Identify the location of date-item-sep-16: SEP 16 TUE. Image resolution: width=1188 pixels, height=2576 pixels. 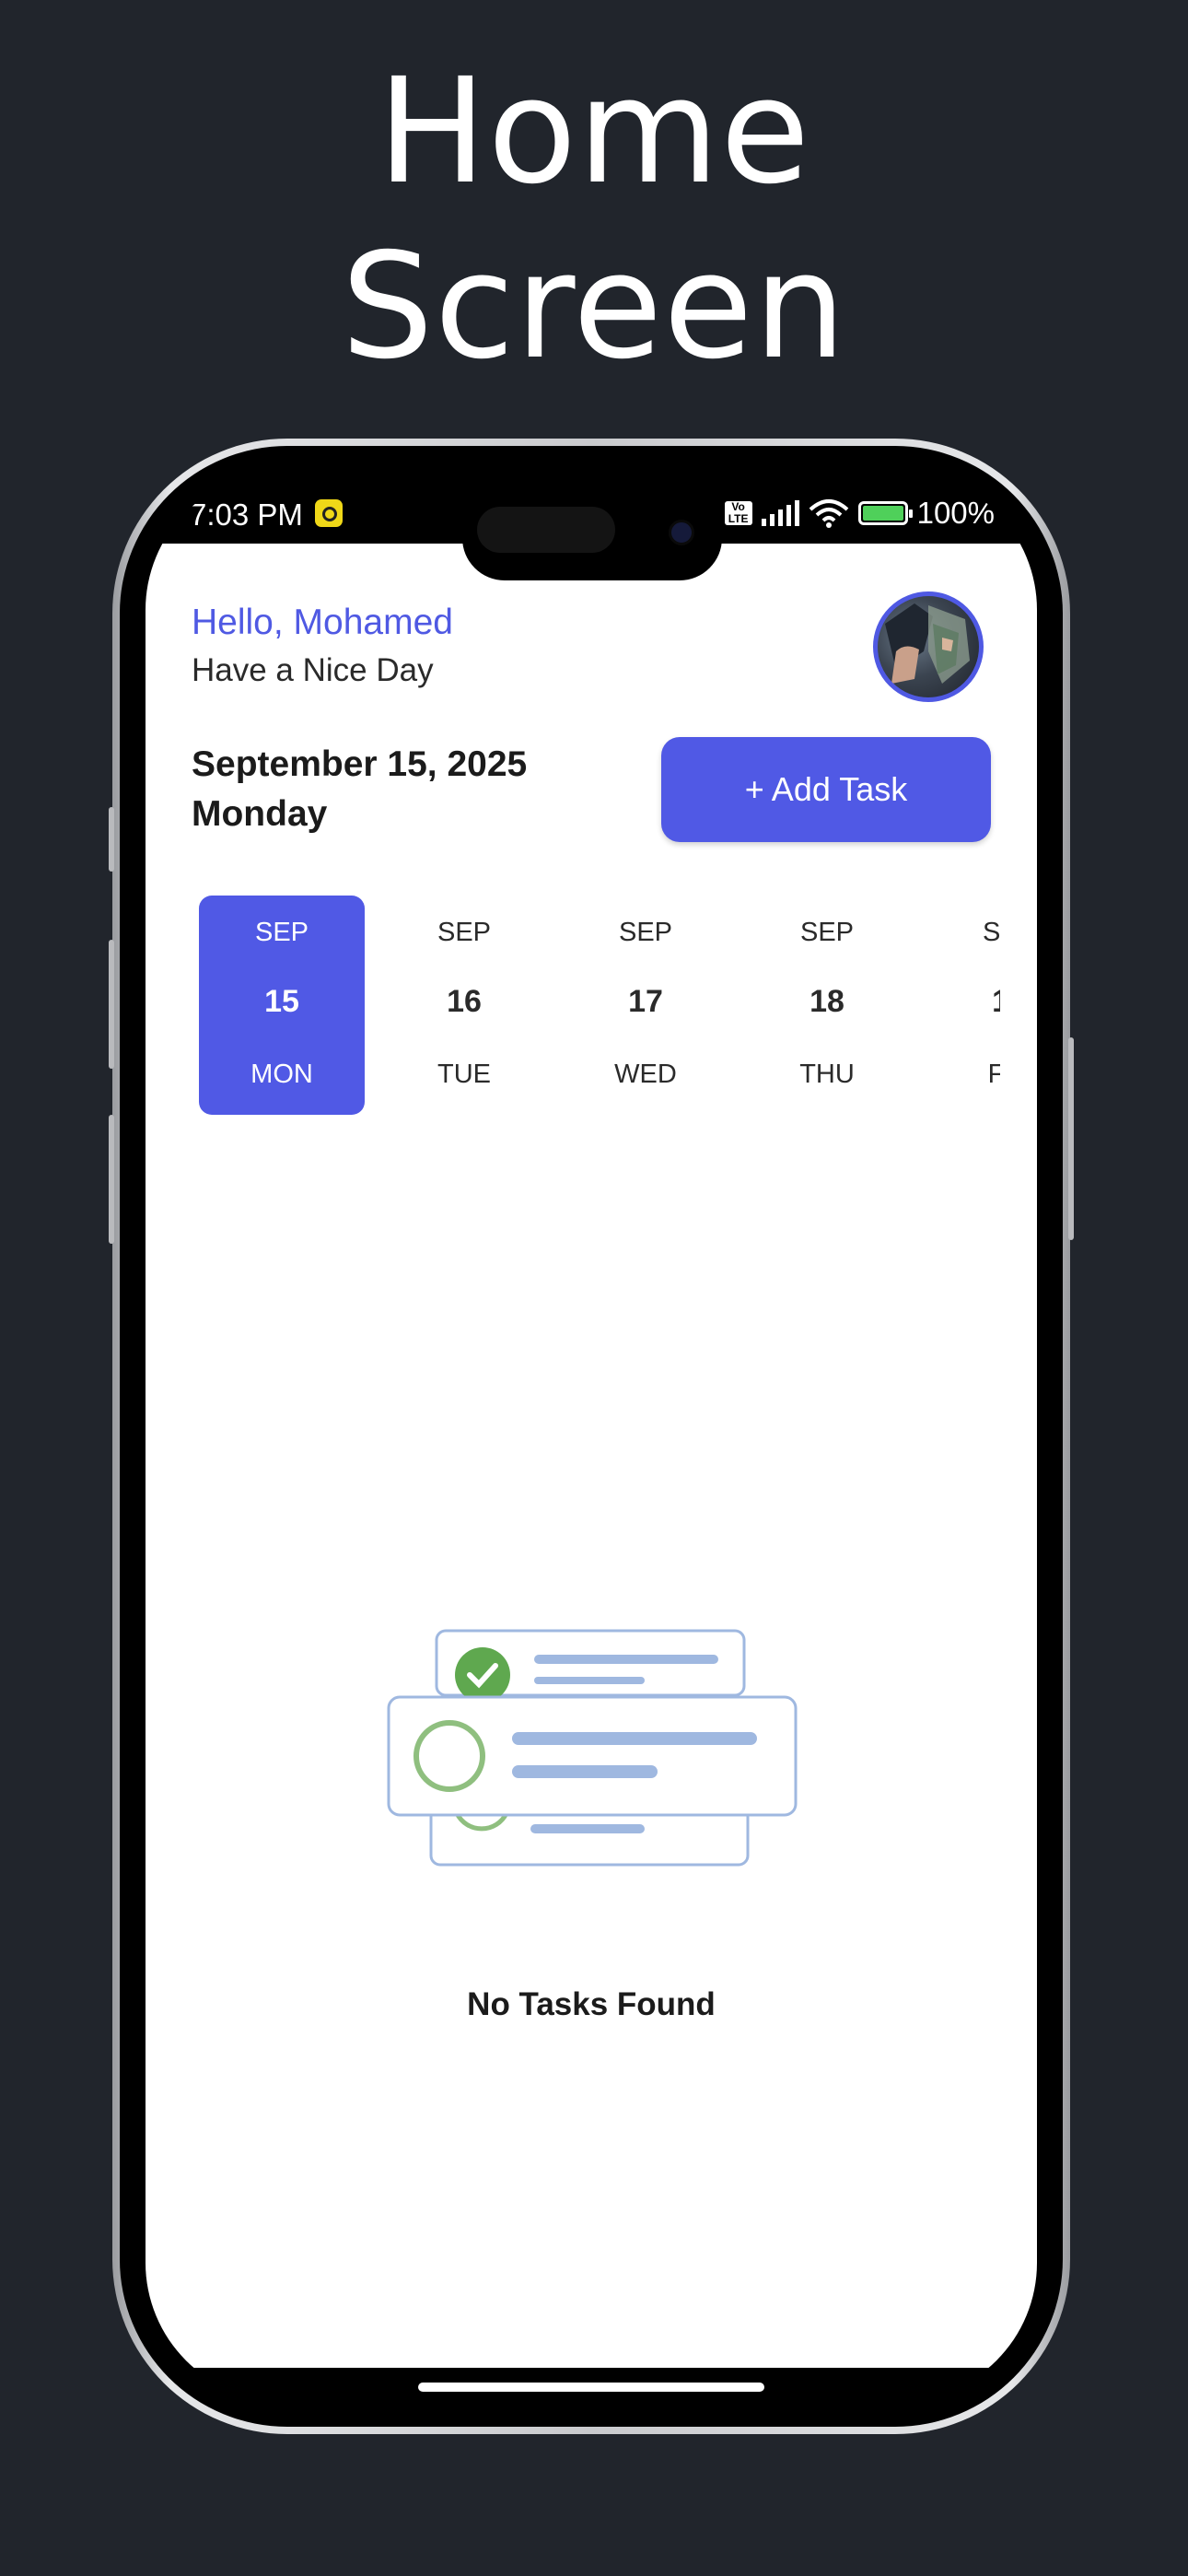
(464, 1005).